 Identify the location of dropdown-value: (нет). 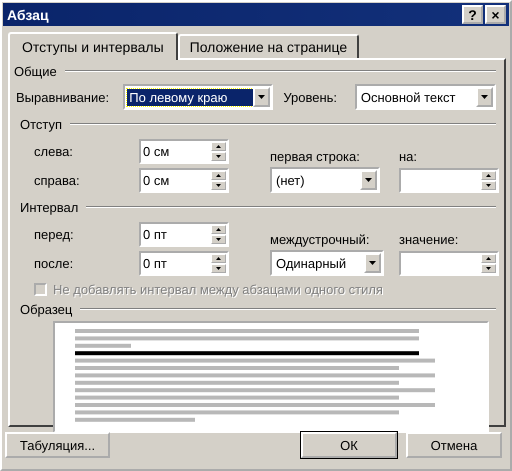
(290, 180).